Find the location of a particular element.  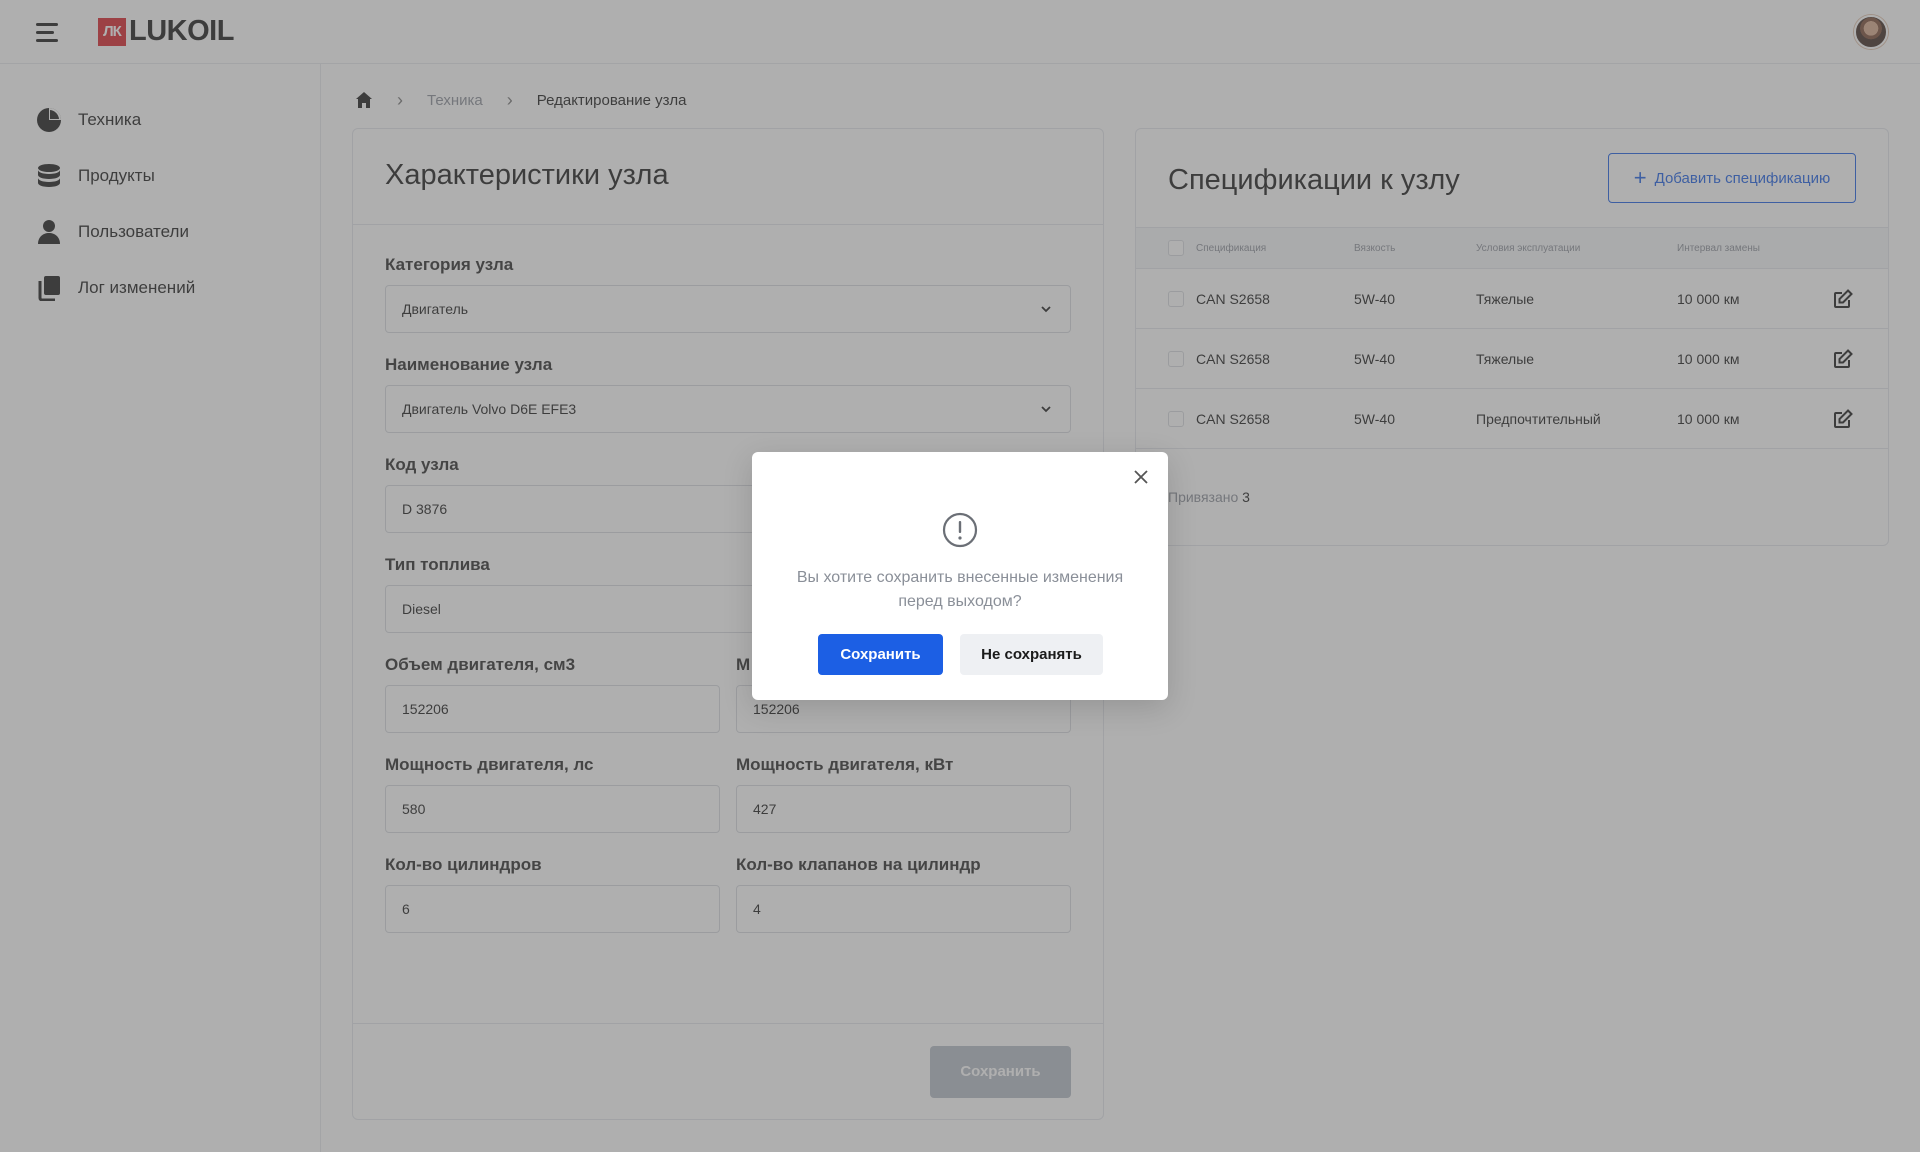

dont-save-button: Не сохранять is located at coordinates (1031, 654).